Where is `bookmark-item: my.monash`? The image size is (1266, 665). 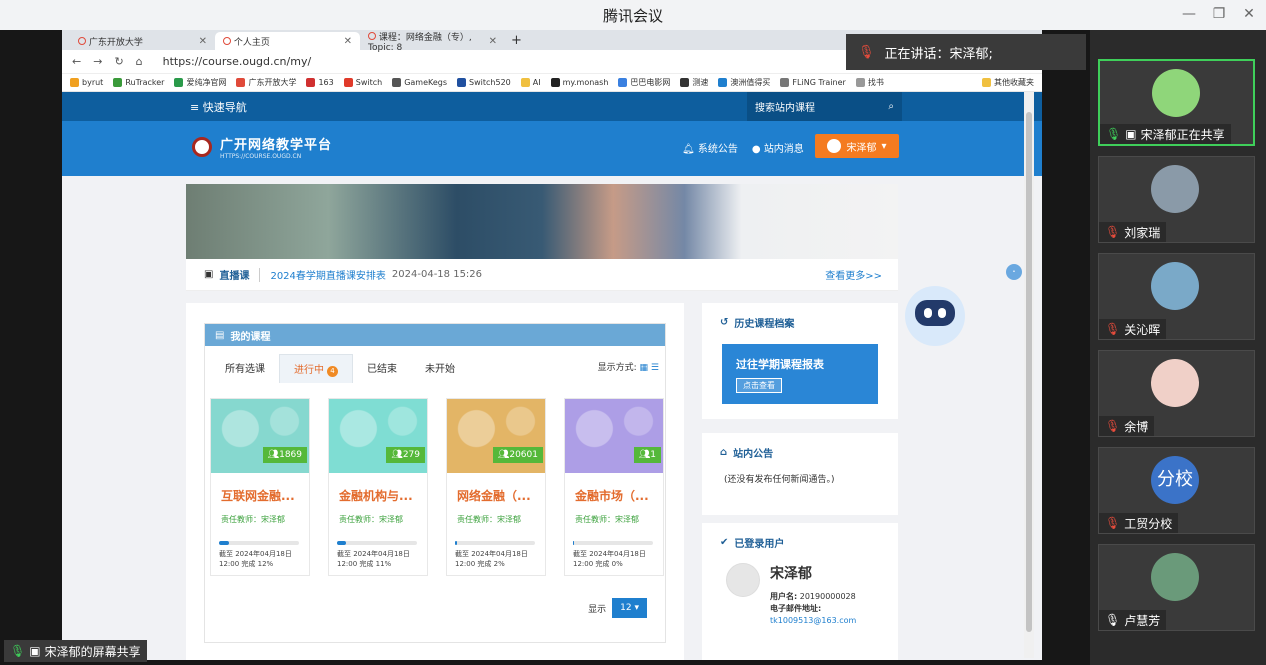
bookmark-item: my.monash is located at coordinates (579, 82).